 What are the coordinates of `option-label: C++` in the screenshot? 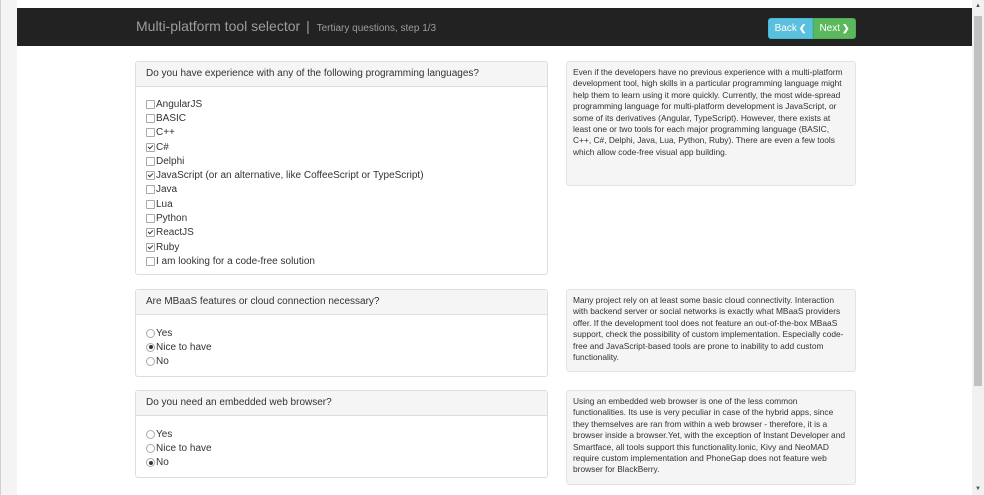 It's located at (165, 133).